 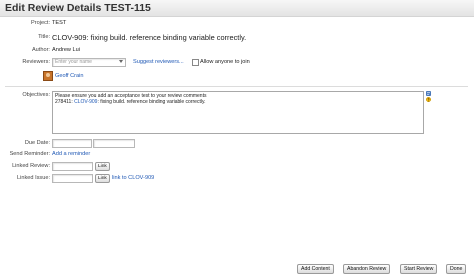 I want to click on linked-issue-suggestion-link: link to CLOV-909, so click(x=133, y=178).